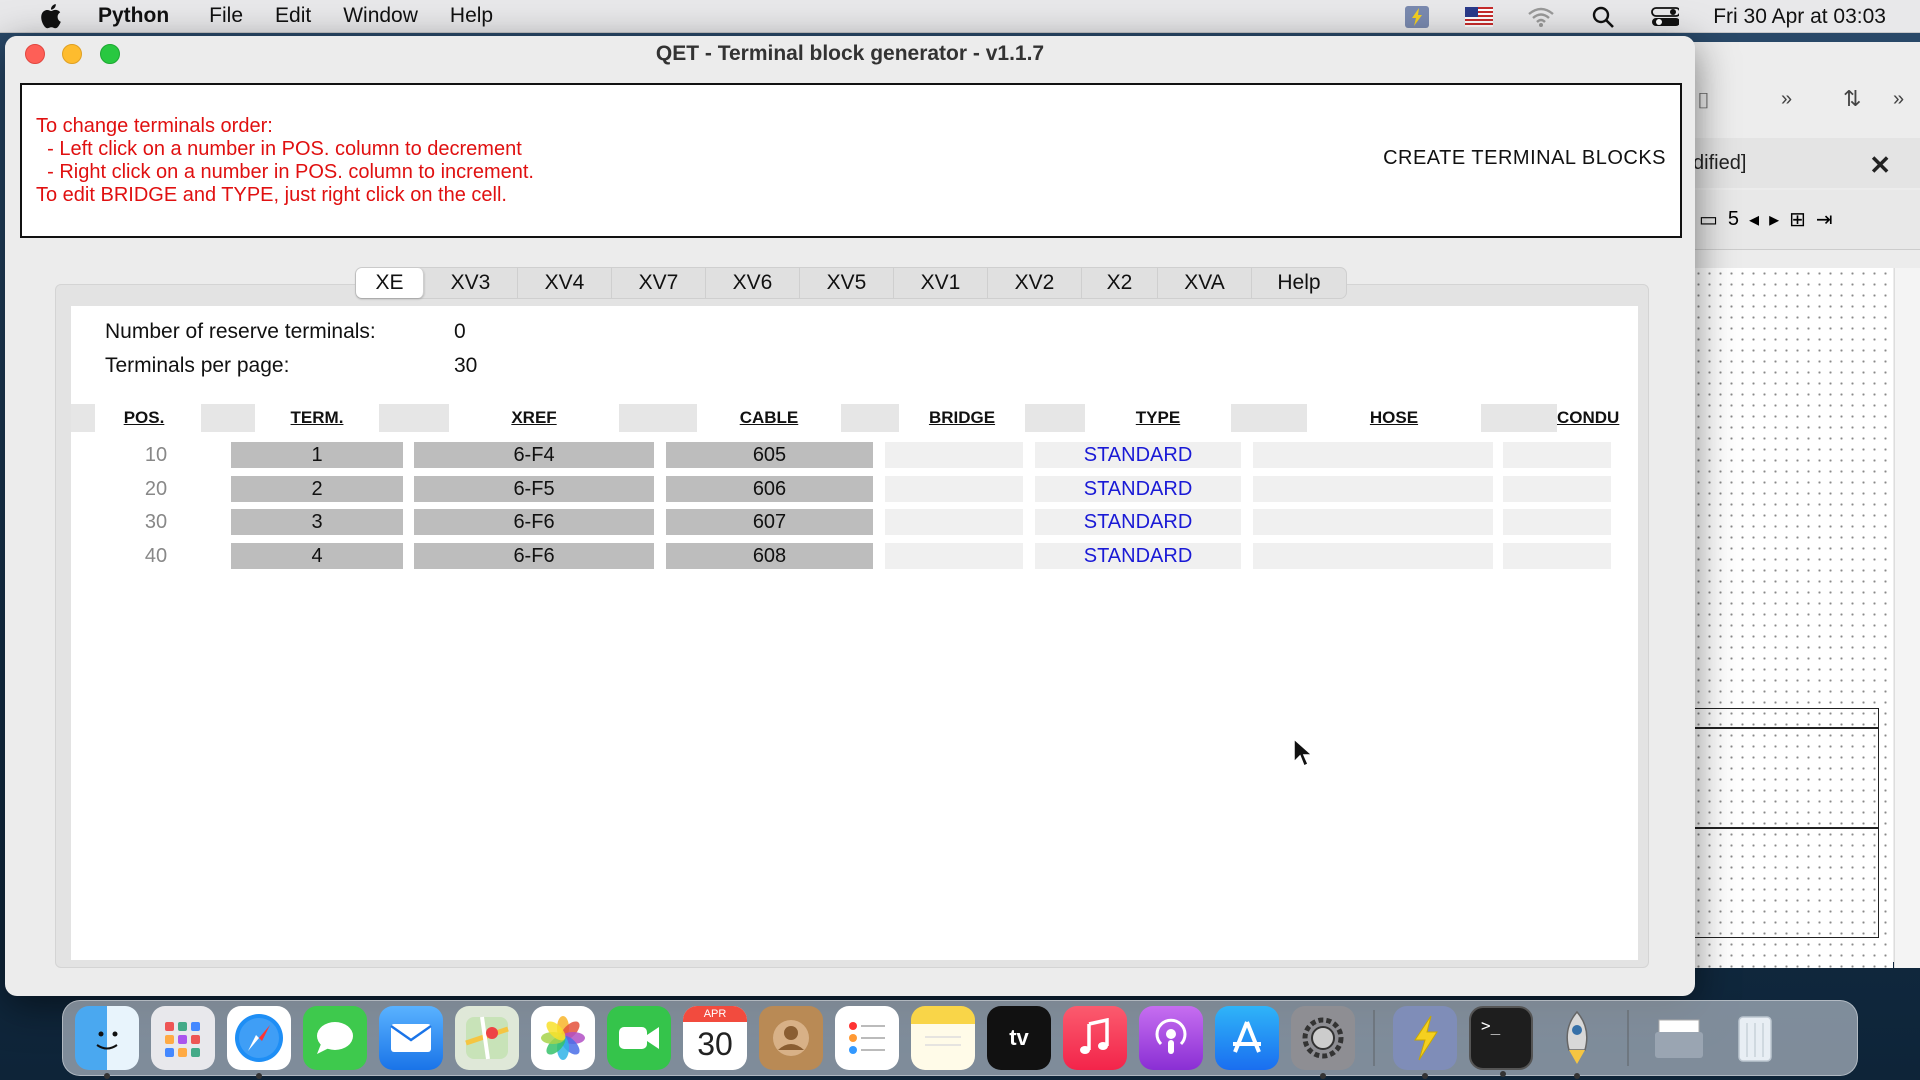  I want to click on close-tab-icon: ✕, so click(1880, 165).